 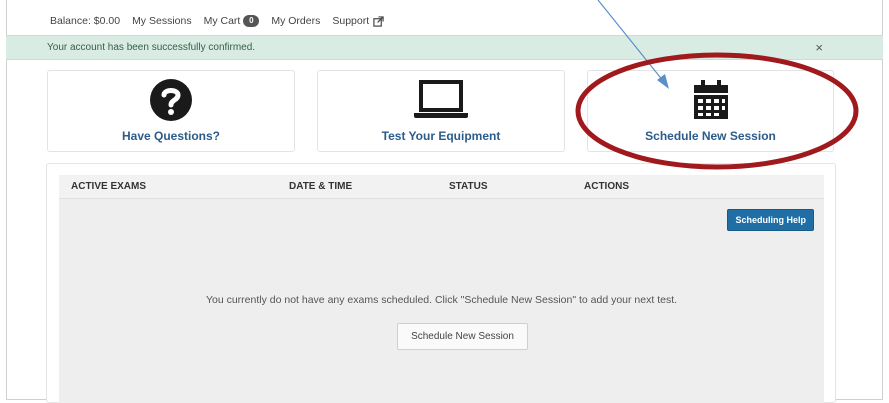 I want to click on nav-support-label: Support, so click(x=351, y=21).